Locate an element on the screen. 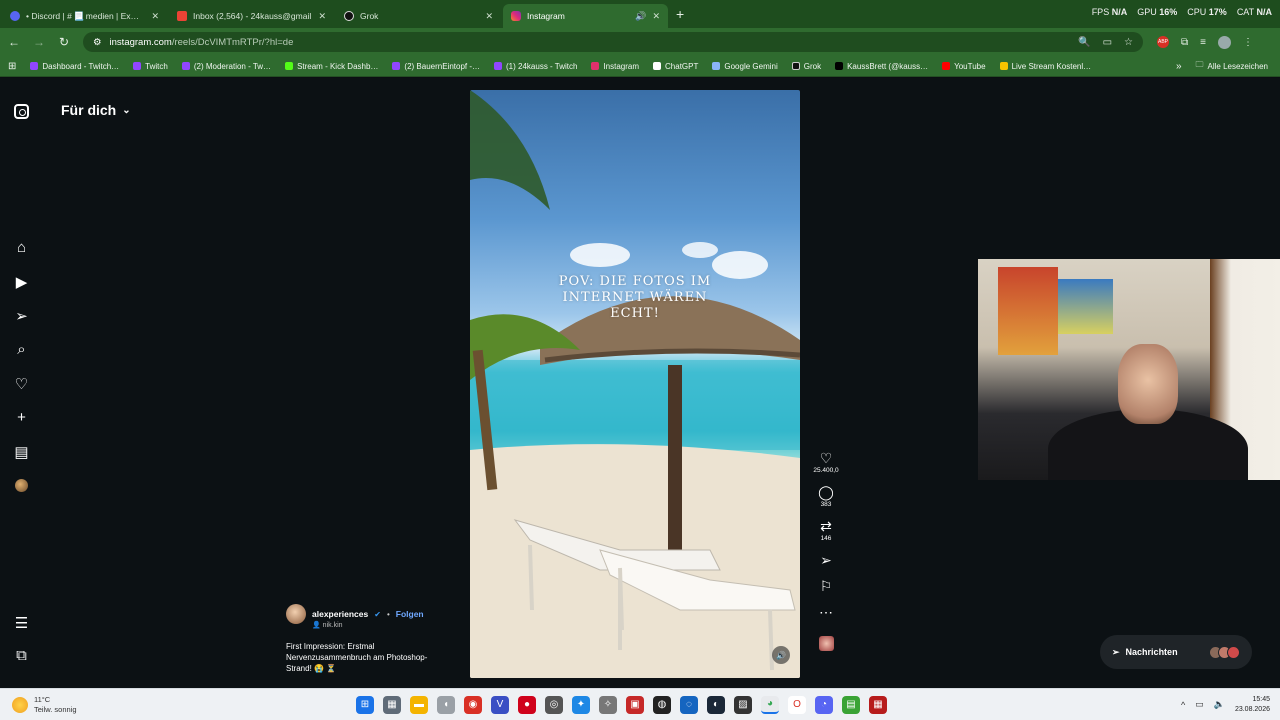 Image resolution: width=1280 pixels, height=720 pixels. chevron-up-icon: ^ is located at coordinates (1183, 705).